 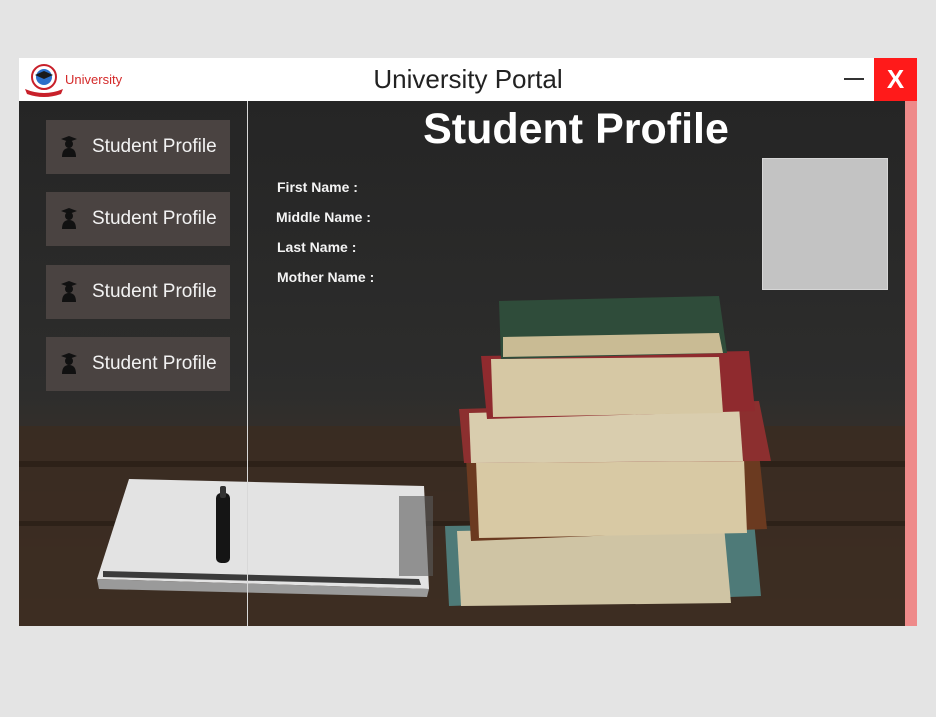 What do you see at coordinates (911, 363) in the screenshot?
I see `accent-bar` at bounding box center [911, 363].